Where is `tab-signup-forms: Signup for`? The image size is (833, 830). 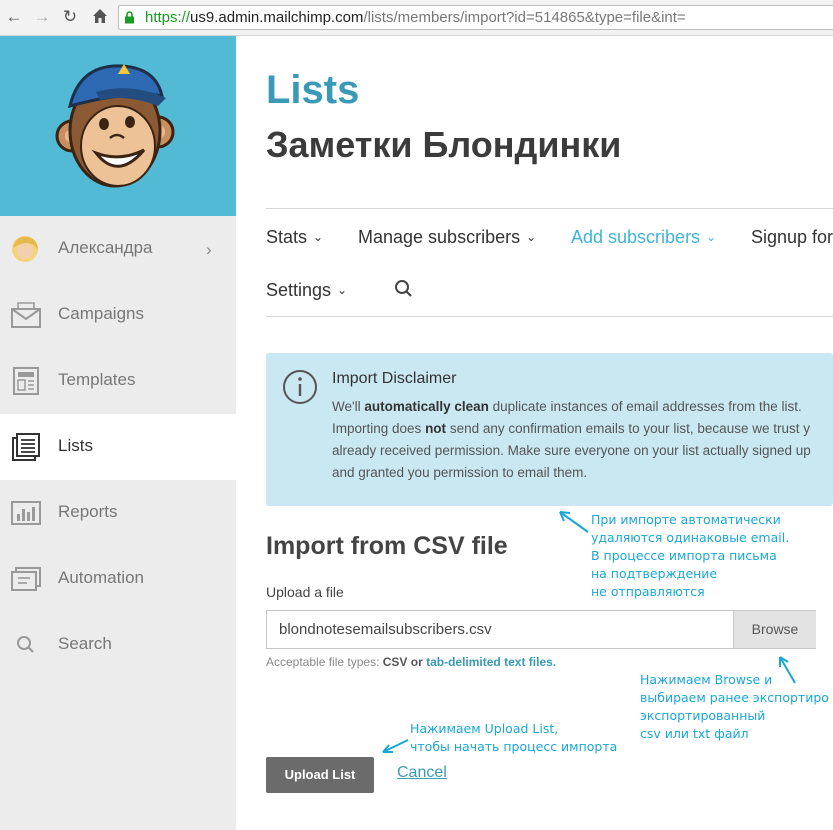
tab-signup-forms: Signup for is located at coordinates (792, 237).